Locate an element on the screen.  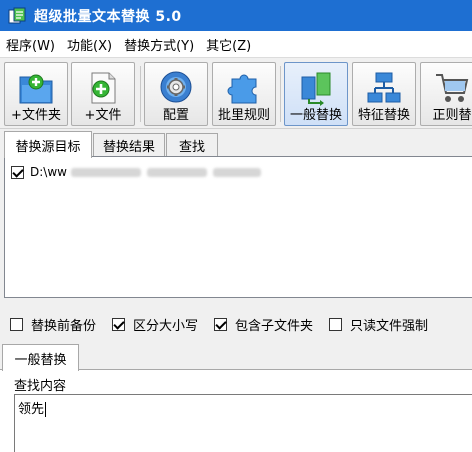
panel-splitter is located at coordinates (236, 304).